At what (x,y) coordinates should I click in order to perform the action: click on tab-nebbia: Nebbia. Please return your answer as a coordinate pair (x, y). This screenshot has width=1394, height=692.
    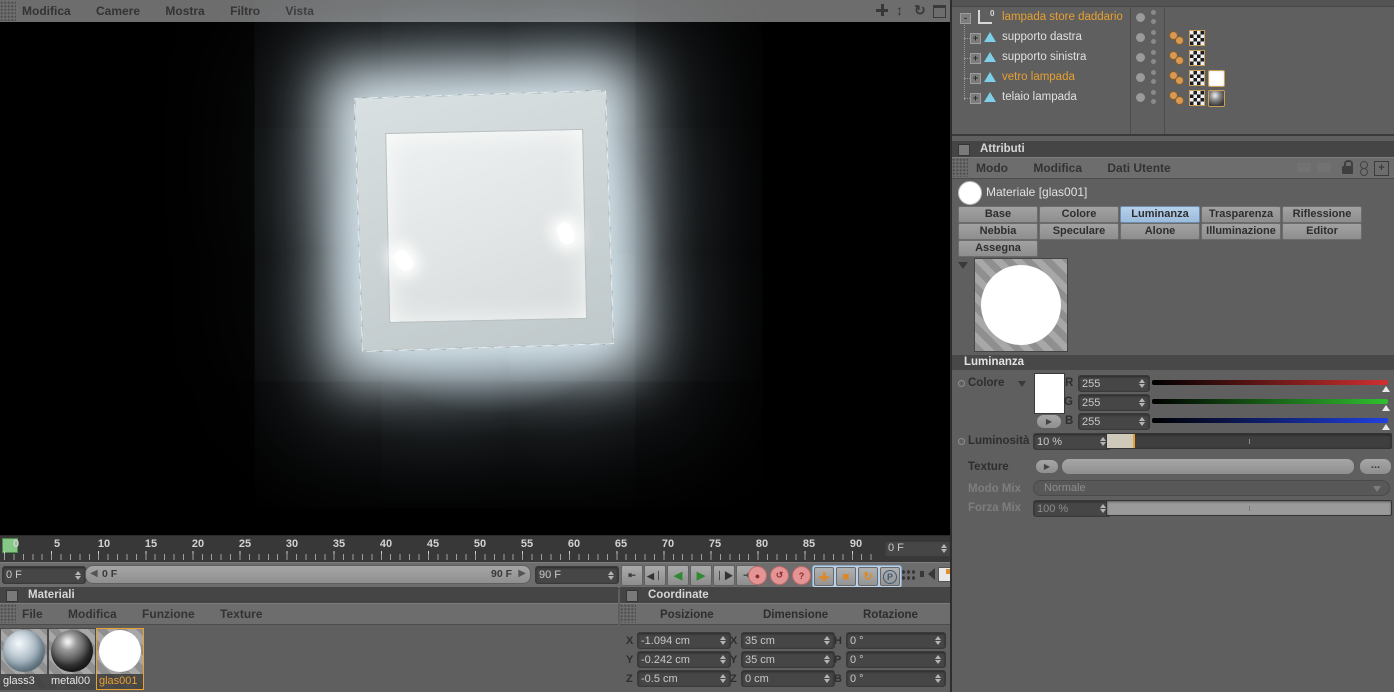
    Looking at the image, I should click on (998, 231).